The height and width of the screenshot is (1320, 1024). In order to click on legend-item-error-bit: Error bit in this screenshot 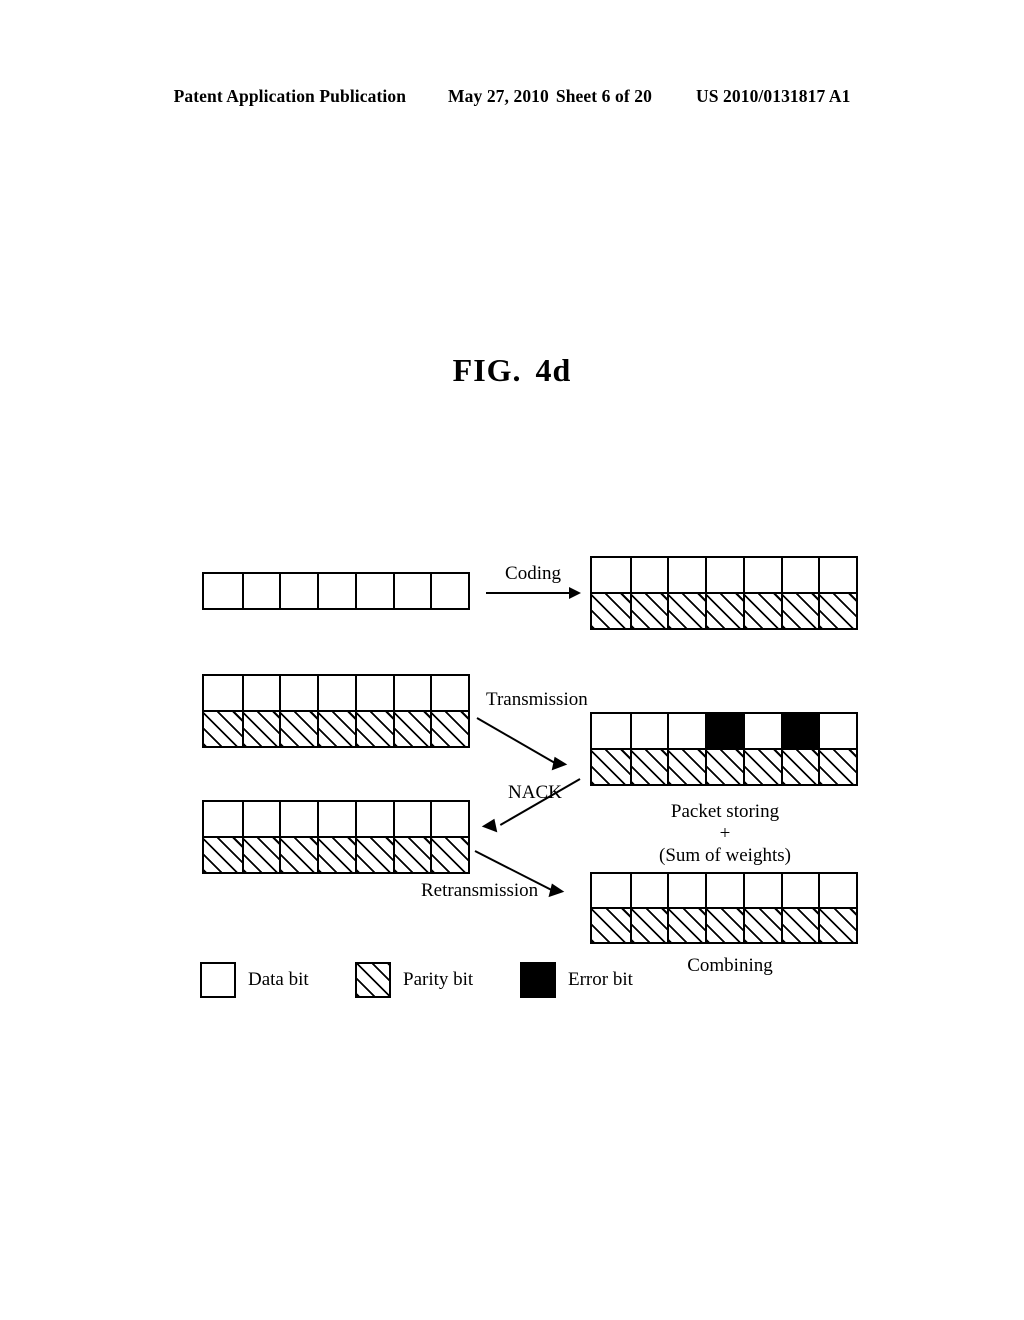, I will do `click(576, 980)`.